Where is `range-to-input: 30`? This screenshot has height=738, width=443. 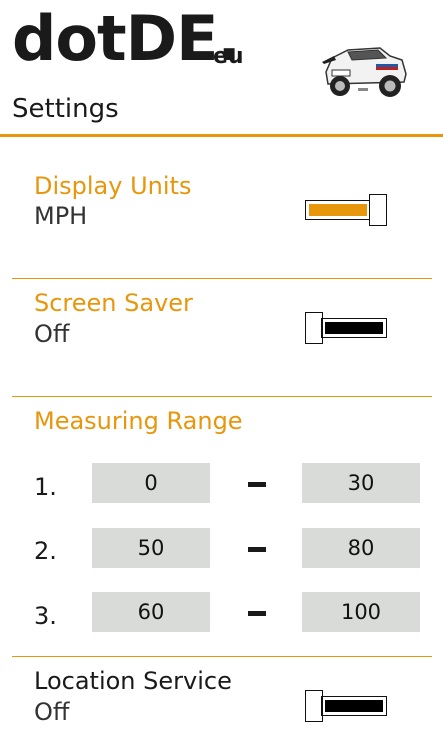
range-to-input: 30 is located at coordinates (361, 483).